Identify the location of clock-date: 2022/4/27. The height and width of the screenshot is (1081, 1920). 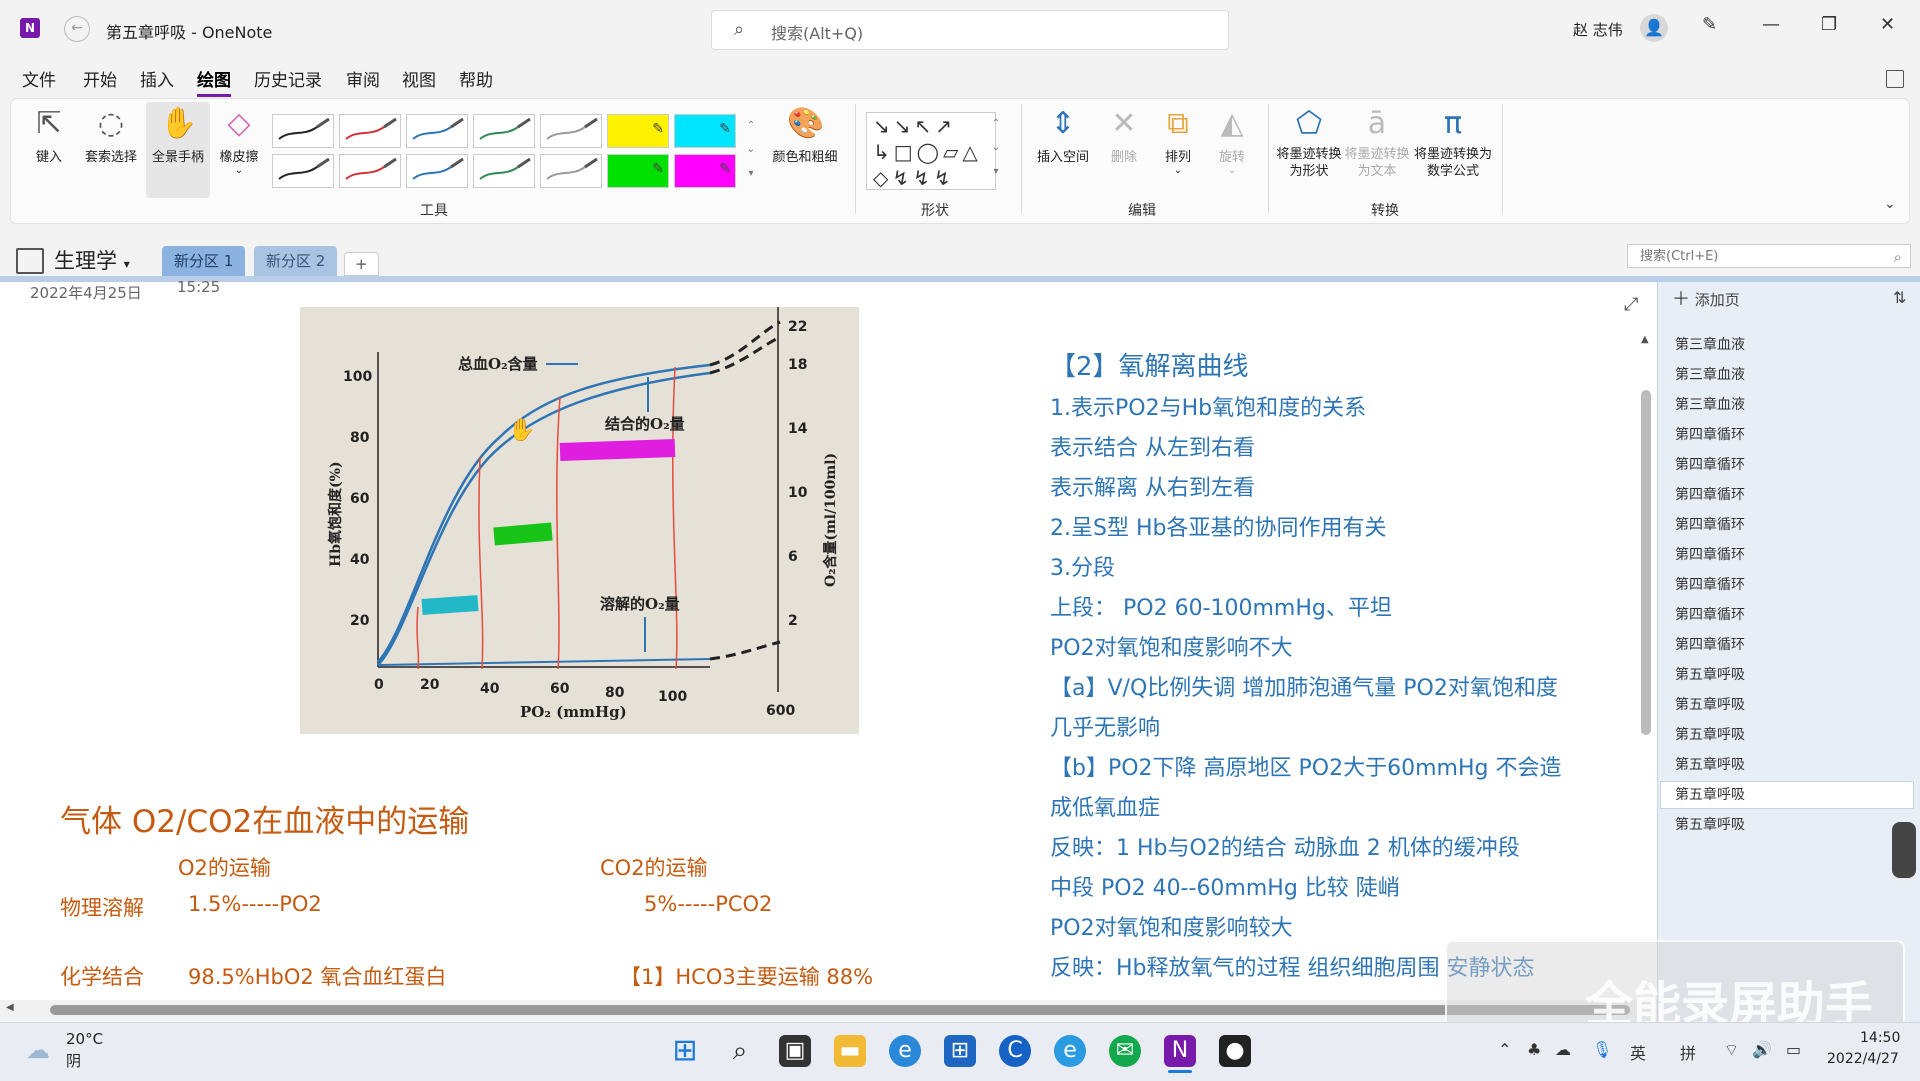
(1863, 1059).